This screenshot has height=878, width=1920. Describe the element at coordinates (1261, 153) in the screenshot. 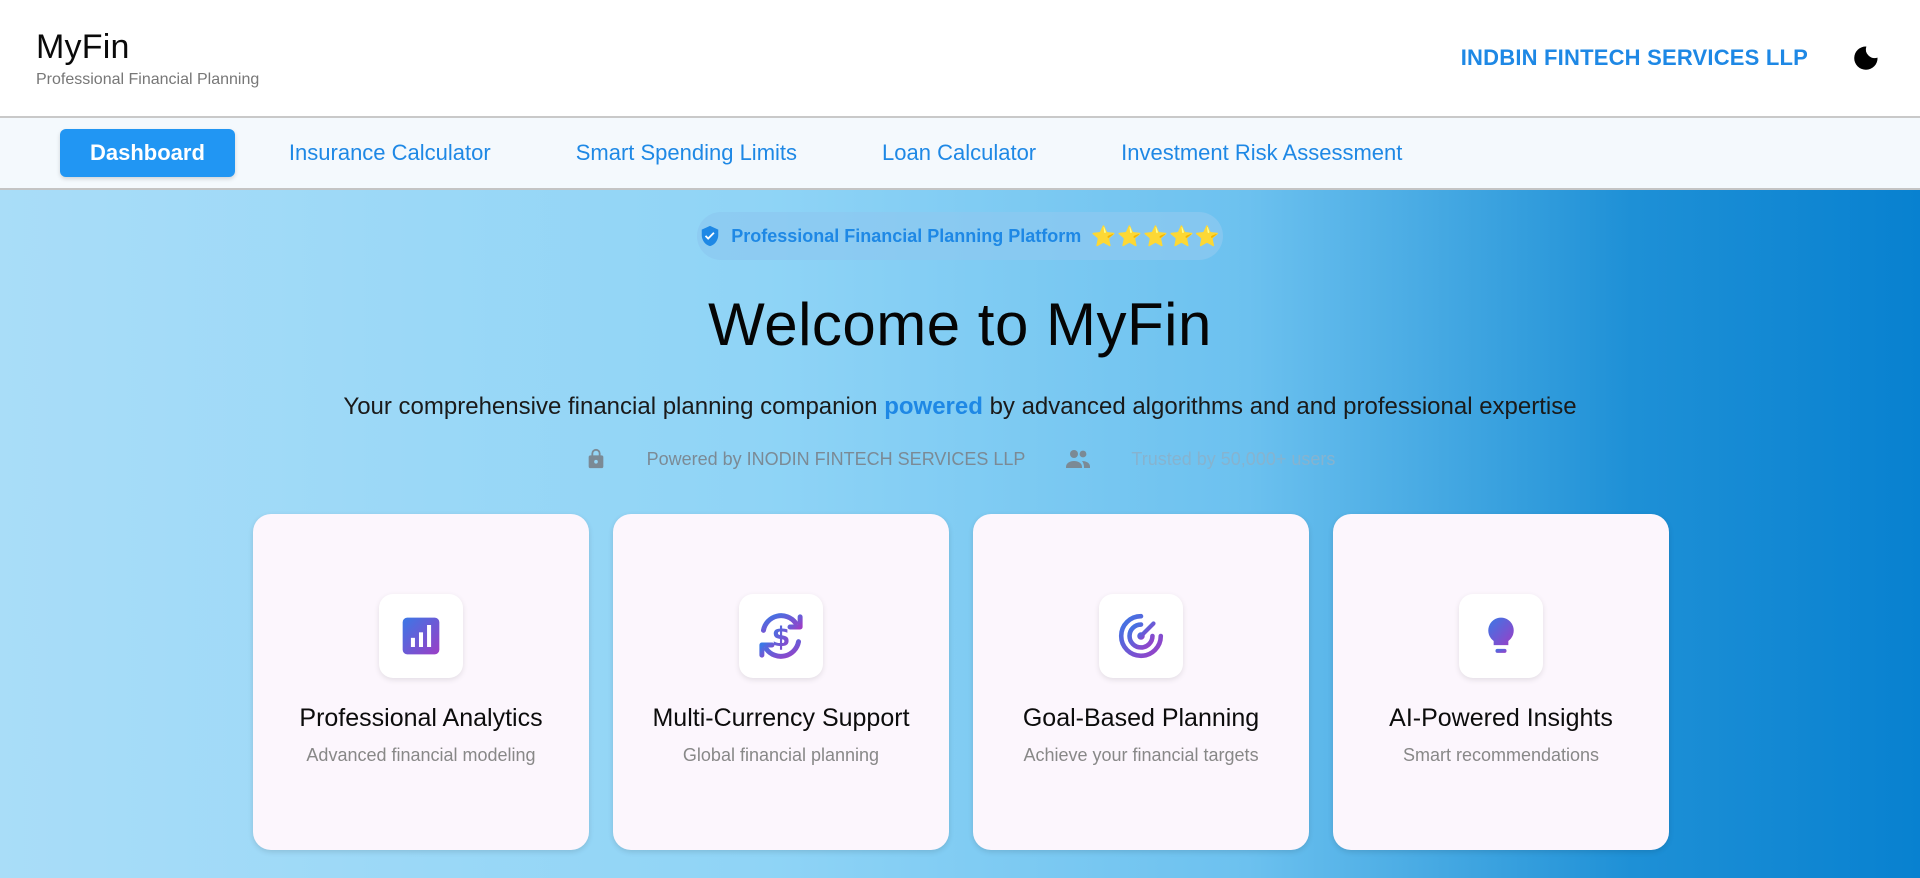

I see `nav-tab-investment-risk-assessment: Investment Risk Assessment` at that location.